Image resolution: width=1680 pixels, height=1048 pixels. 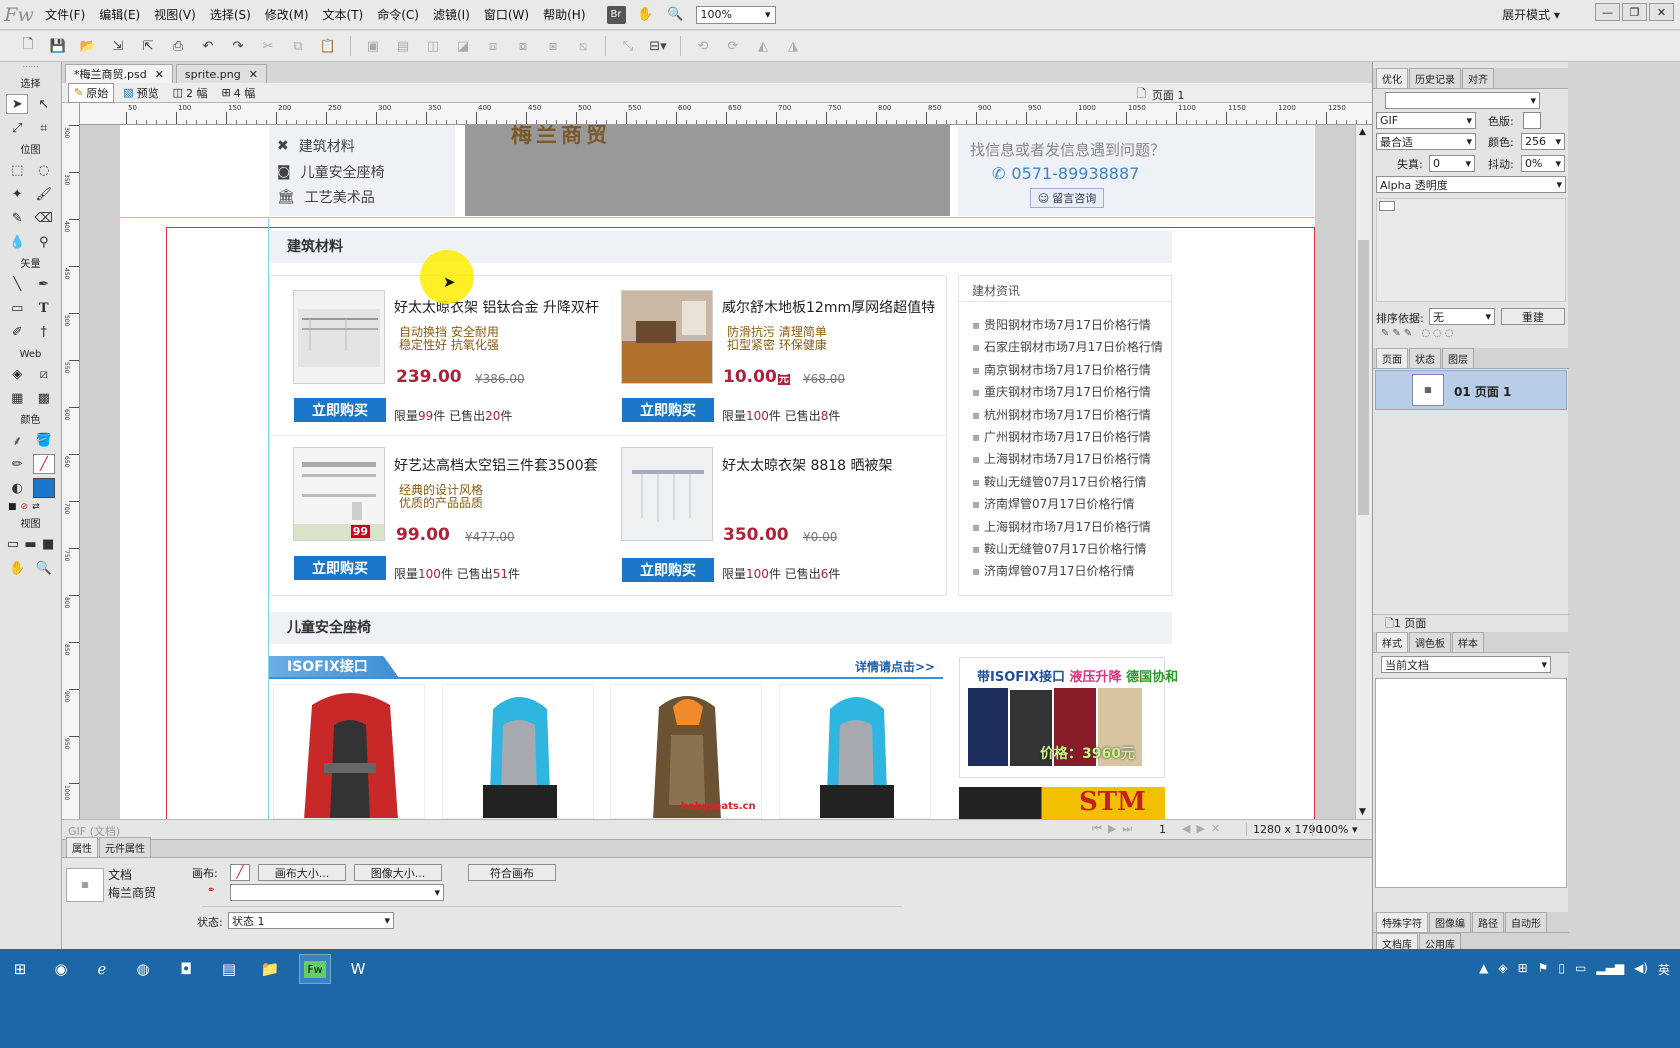 I want to click on seat-image-blue, so click(x=518, y=751).